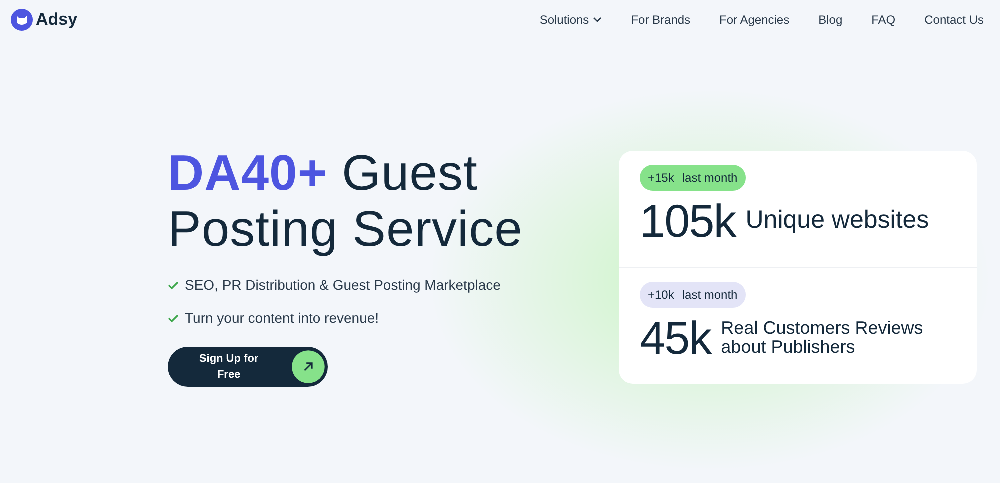 The width and height of the screenshot is (1000, 483). I want to click on nav-link: Blog, so click(830, 20).